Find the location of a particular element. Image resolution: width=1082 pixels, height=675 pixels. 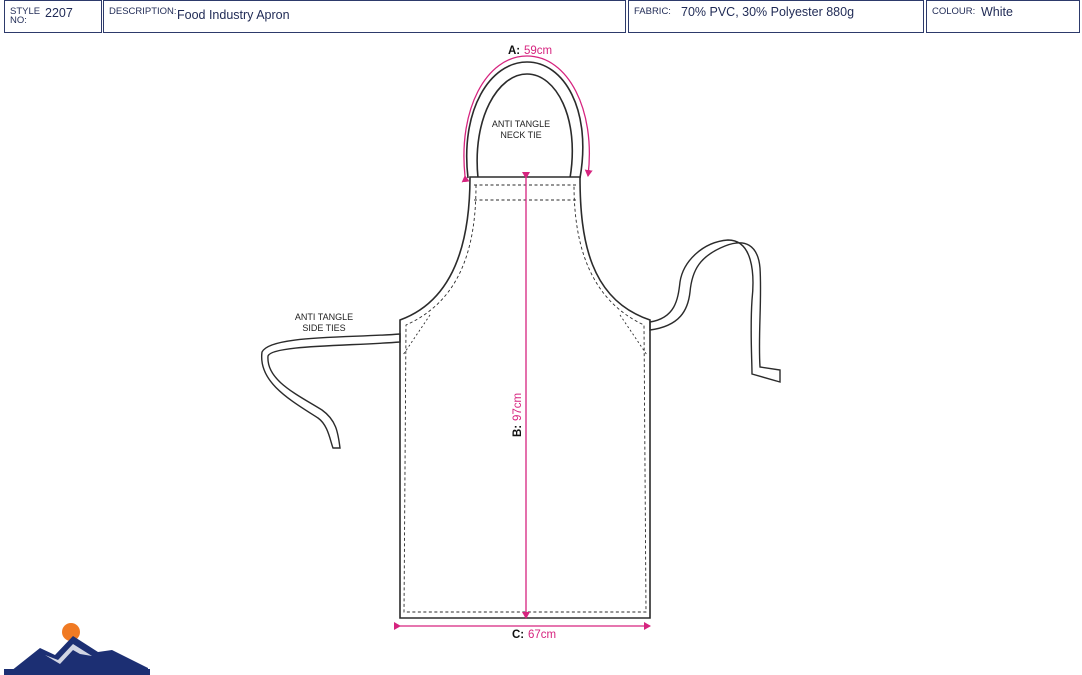

measure-c-value: 67cm is located at coordinates (542, 635).